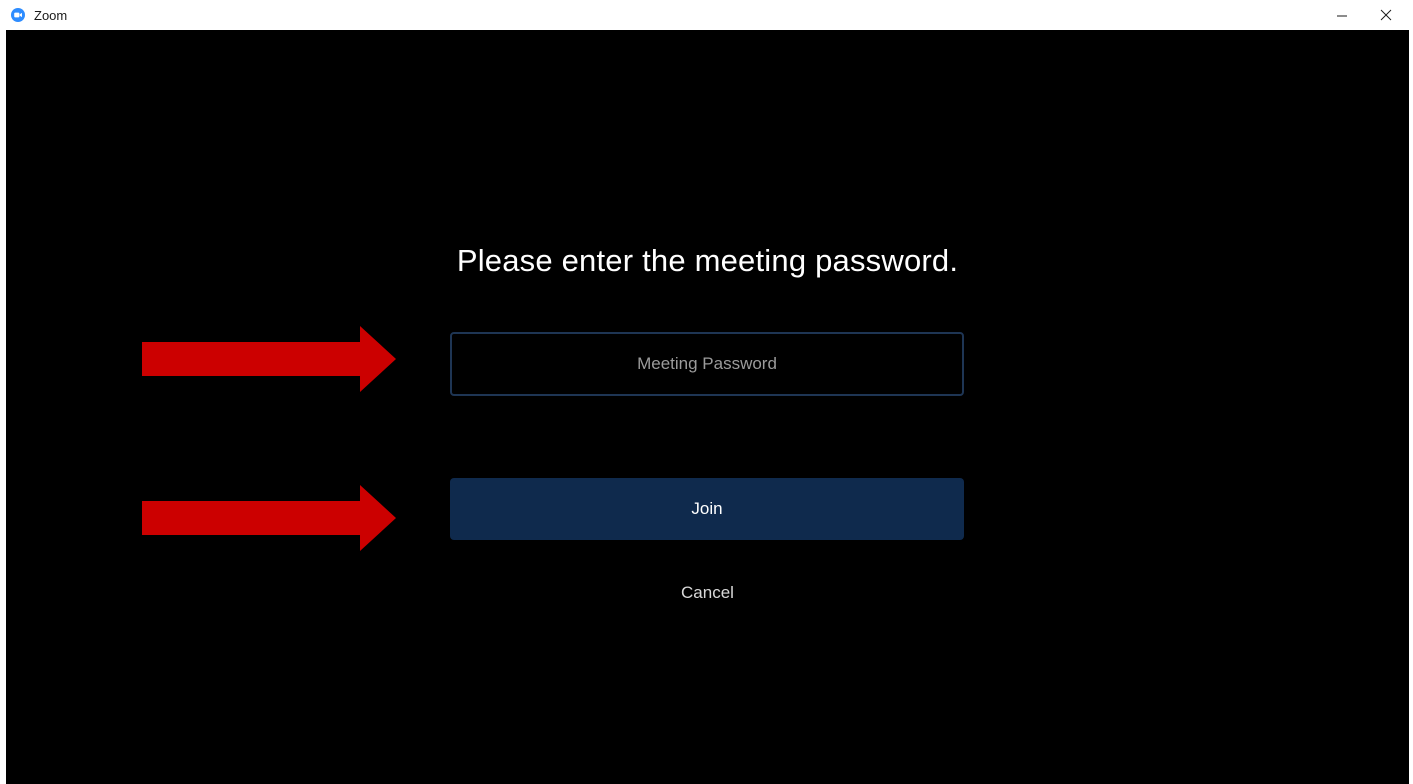 The height and width of the screenshot is (784, 1413). Describe the element at coordinates (707, 364) in the screenshot. I see `meeting-password-input` at that location.